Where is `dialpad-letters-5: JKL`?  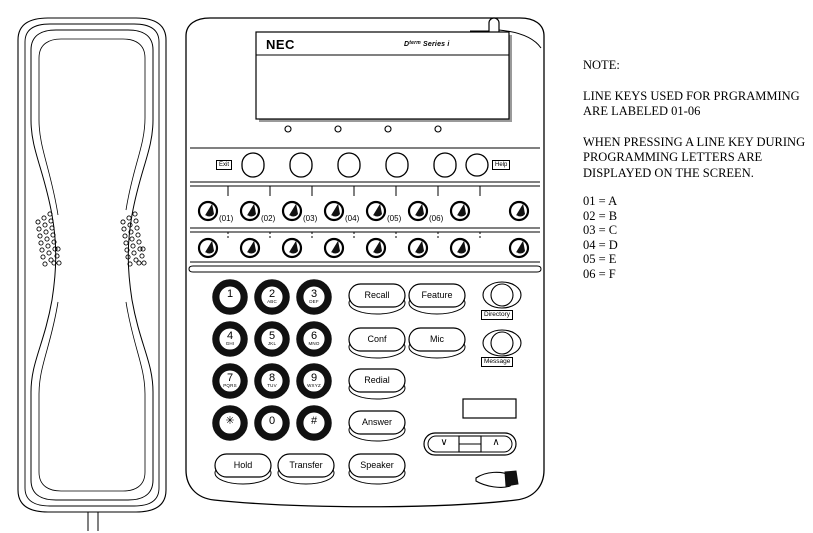
dialpad-letters-5: JKL is located at coordinates (272, 343).